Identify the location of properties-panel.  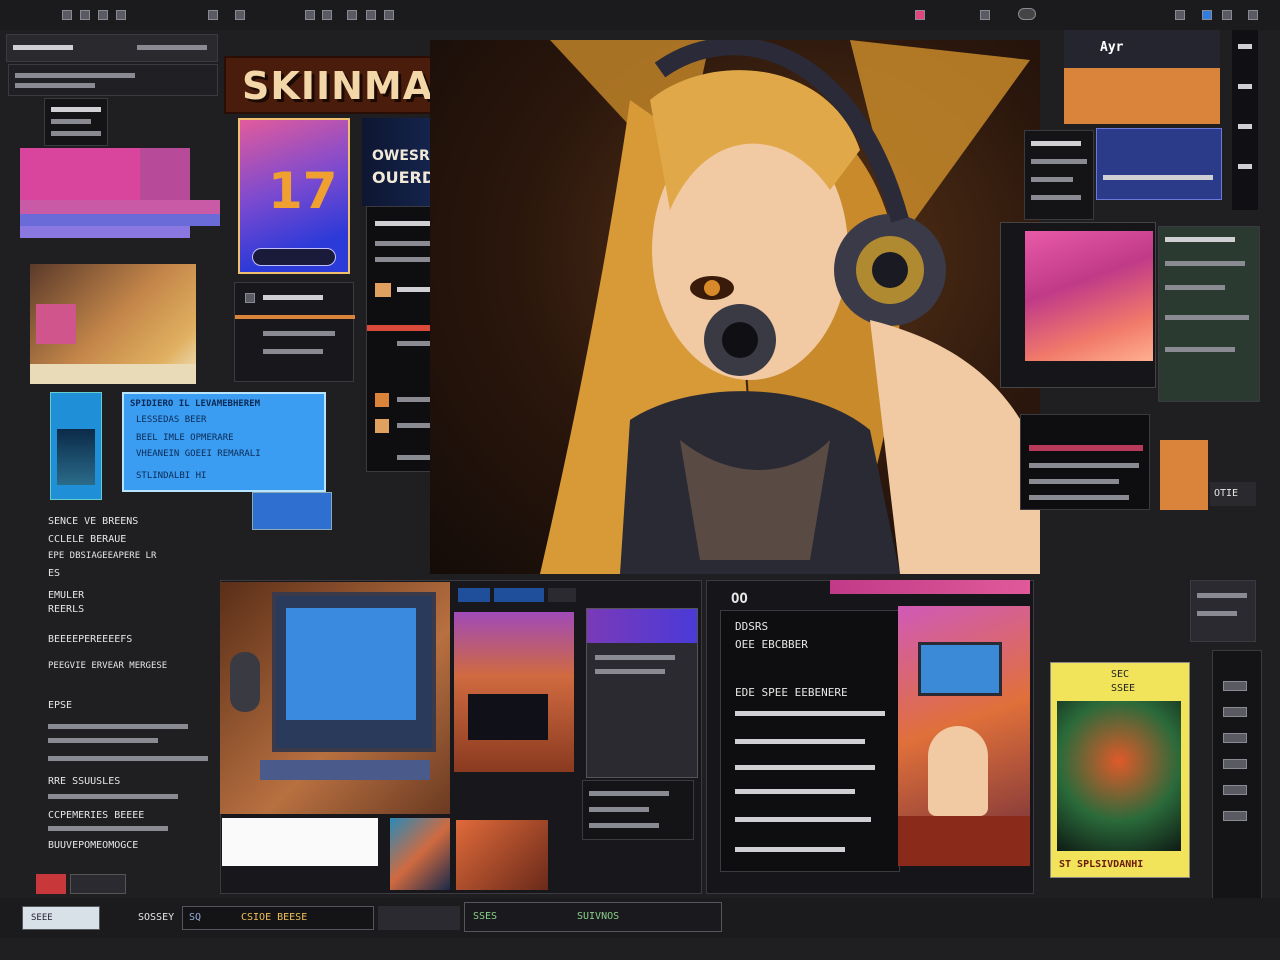
(113, 80).